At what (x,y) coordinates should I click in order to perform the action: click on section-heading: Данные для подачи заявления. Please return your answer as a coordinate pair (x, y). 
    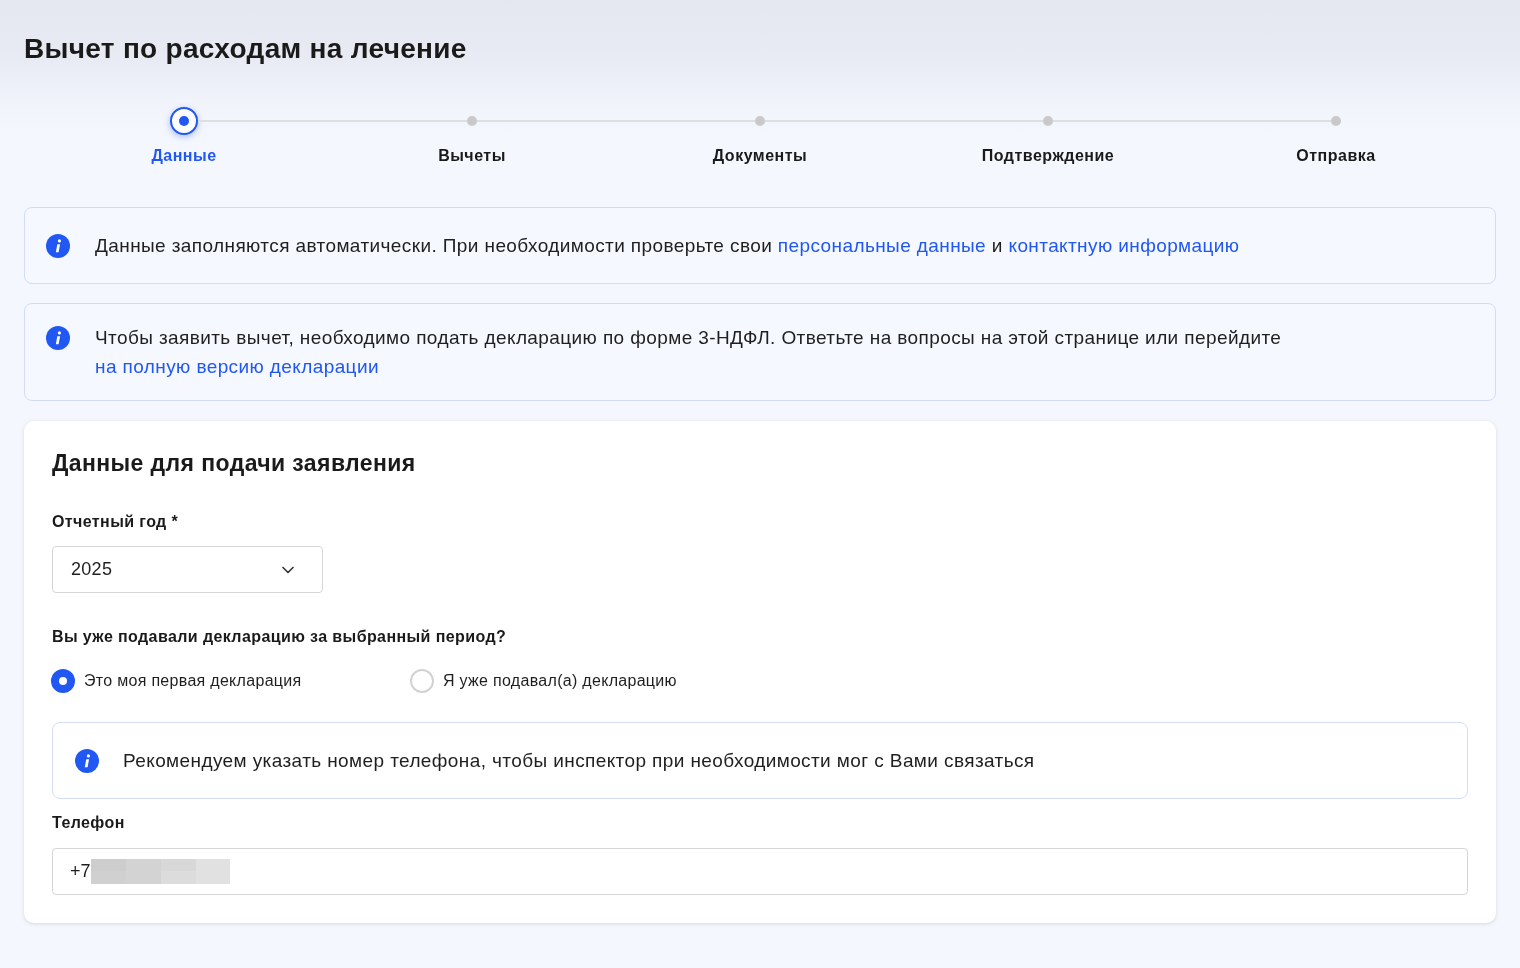
    Looking at the image, I should click on (234, 463).